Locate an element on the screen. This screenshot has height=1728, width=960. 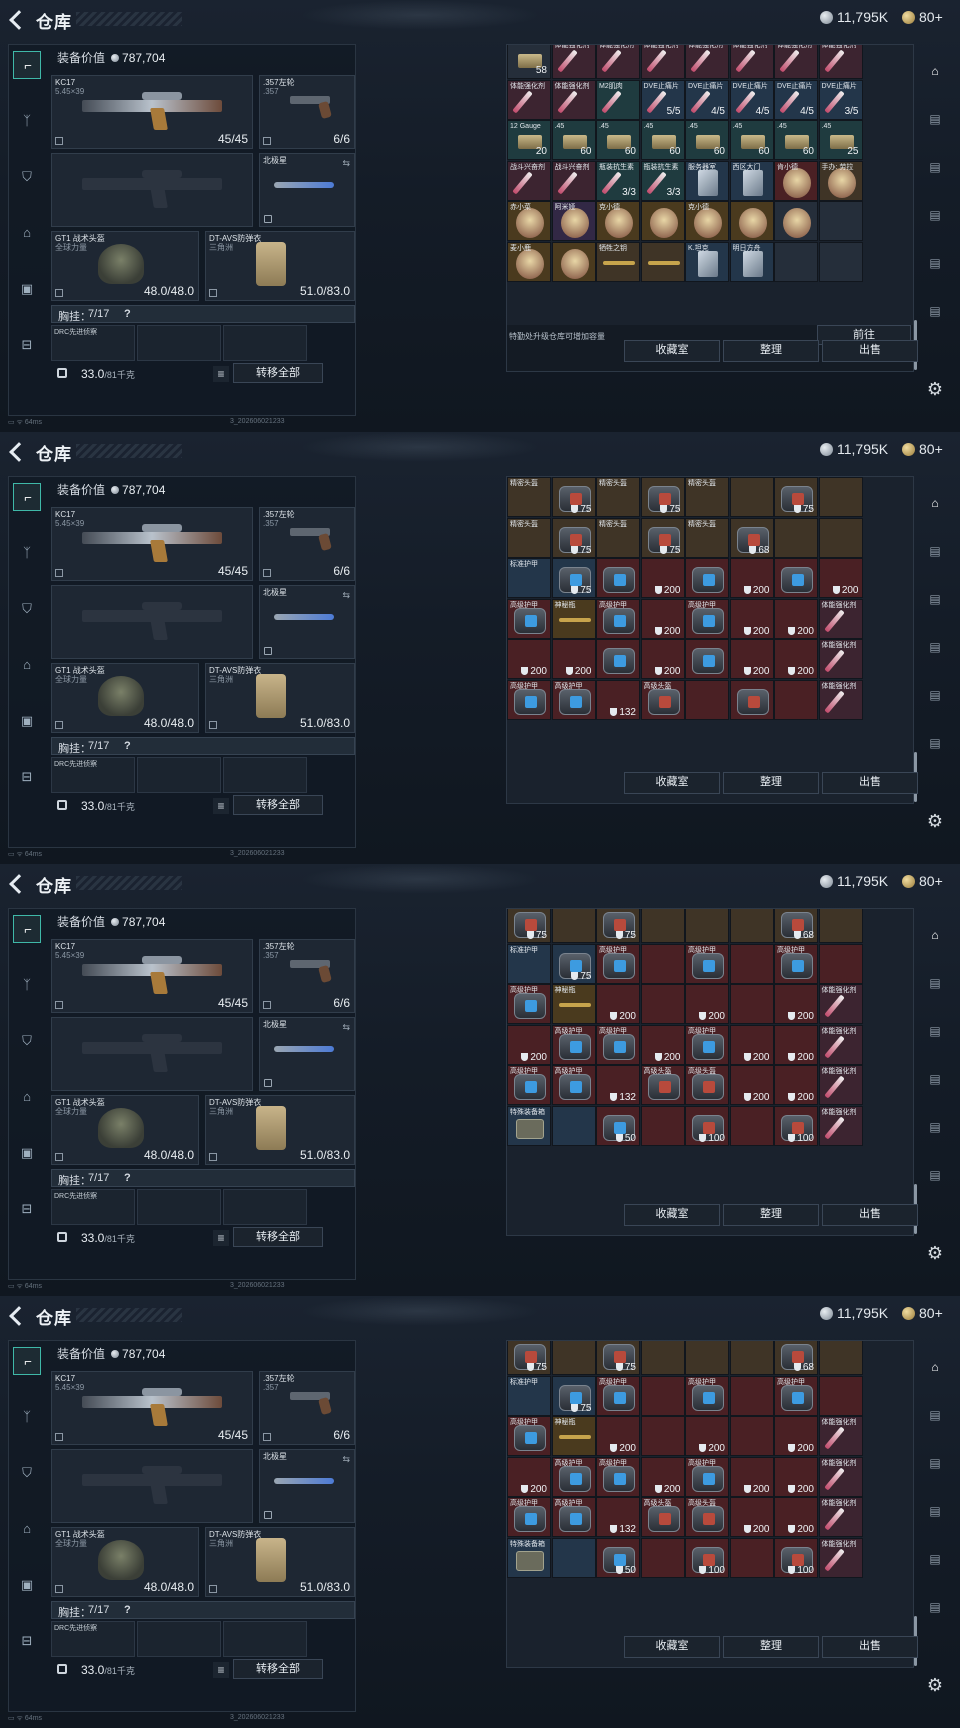
list-icon: ≡ is located at coordinates (221, 1238).